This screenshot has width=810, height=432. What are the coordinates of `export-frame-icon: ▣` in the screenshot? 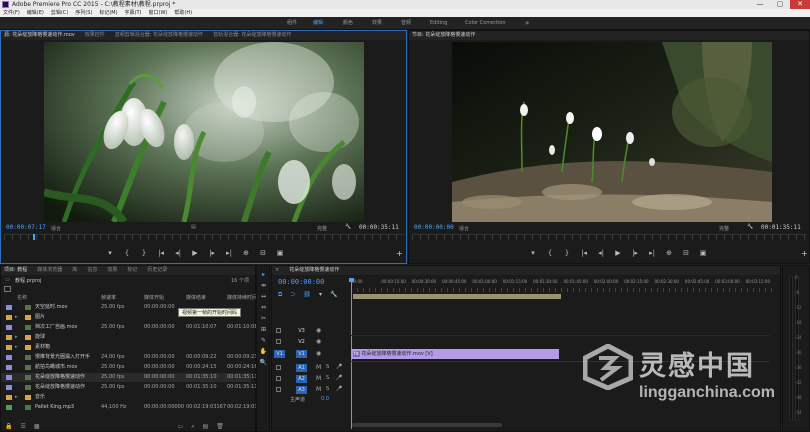 It's located at (280, 253).